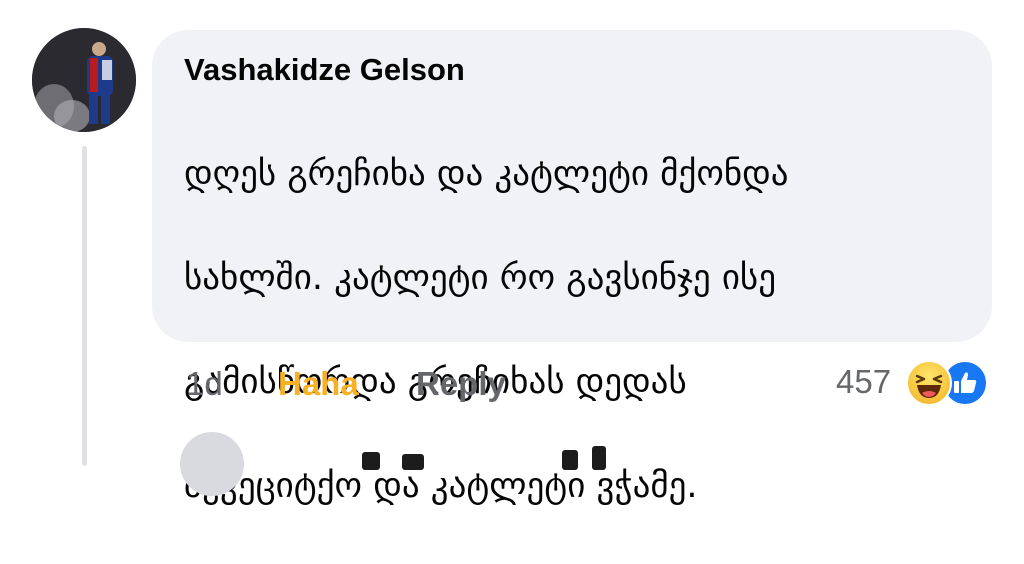 The image size is (1024, 564). What do you see at coordinates (480, 278) in the screenshot?
I see `comment-text-line: სახლში. კატლეტი რო გავსინჯე ისე` at bounding box center [480, 278].